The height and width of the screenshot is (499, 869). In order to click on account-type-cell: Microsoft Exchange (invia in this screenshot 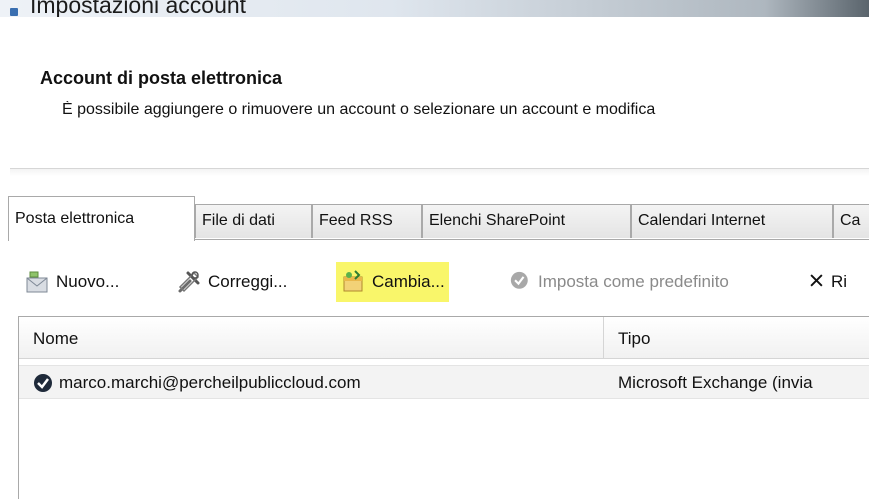, I will do `click(743, 383)`.